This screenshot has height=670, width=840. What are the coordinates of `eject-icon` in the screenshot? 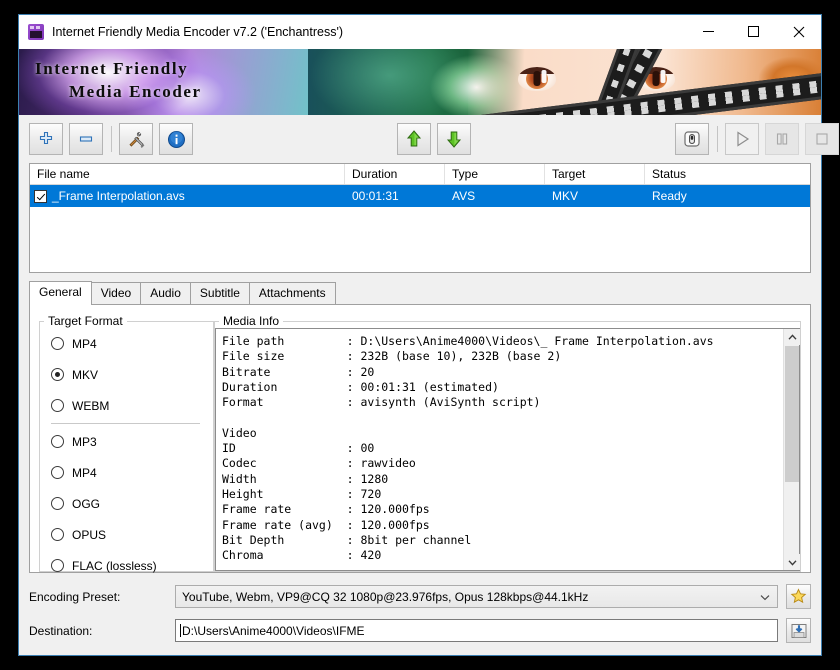 It's located at (692, 139).